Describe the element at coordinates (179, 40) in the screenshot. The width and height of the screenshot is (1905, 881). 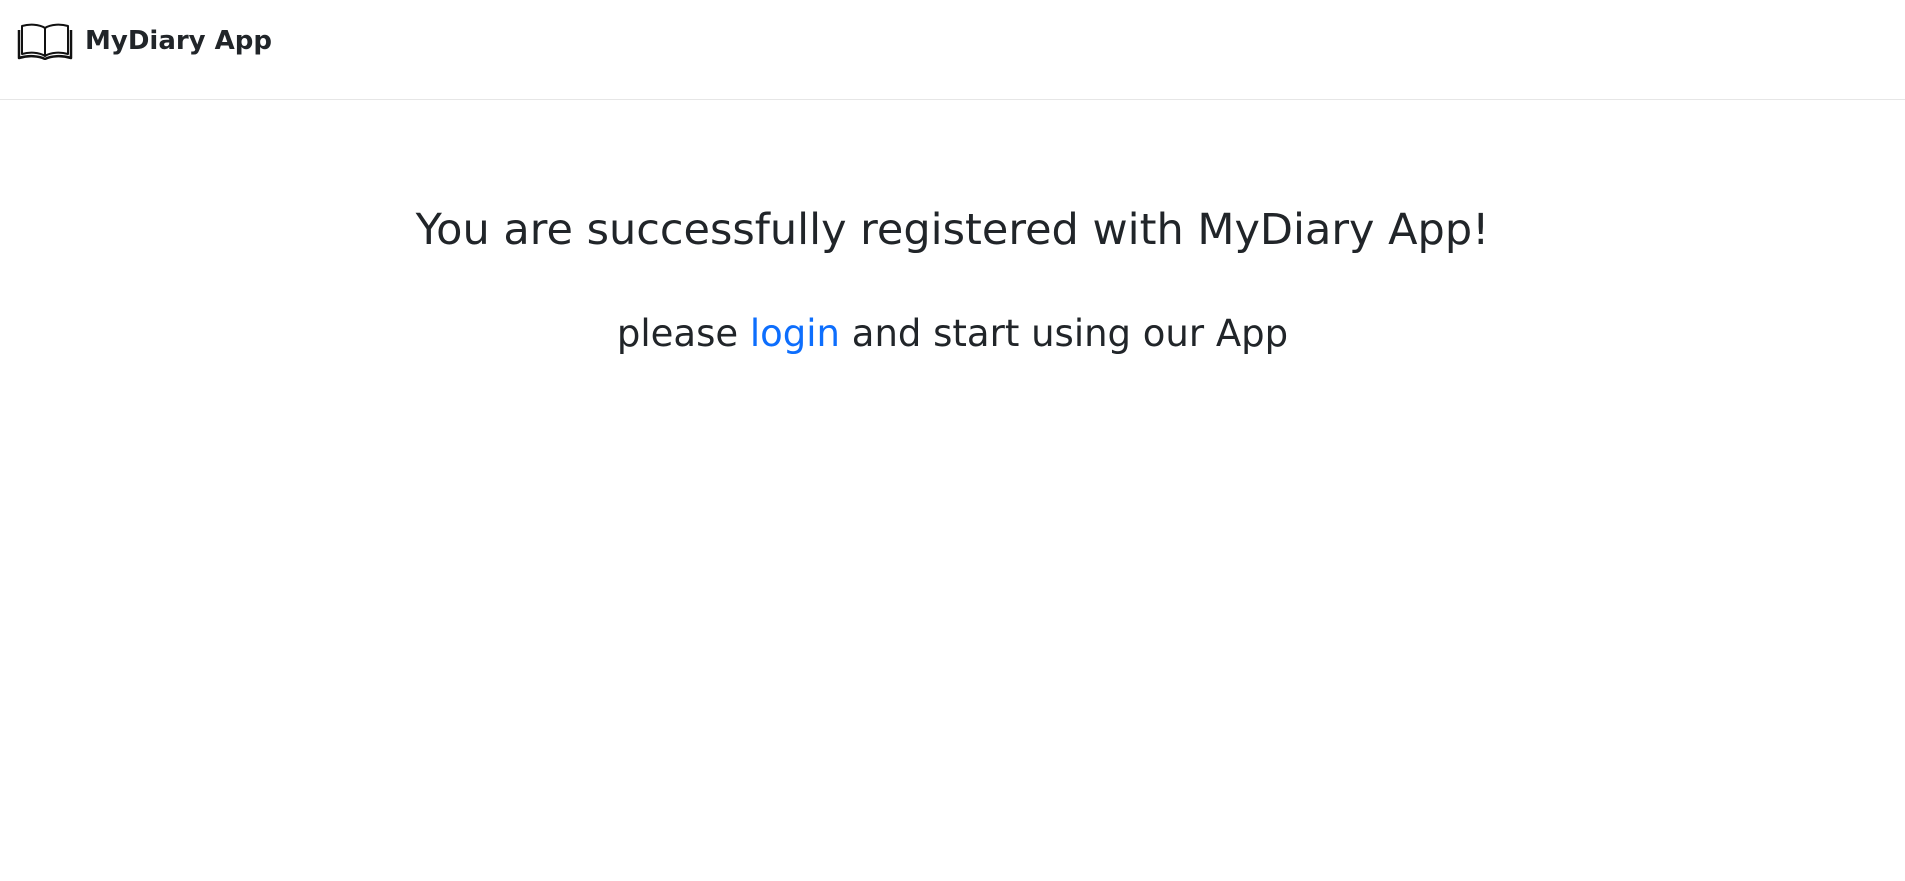
I see `brand-name: MyDiary App` at that location.